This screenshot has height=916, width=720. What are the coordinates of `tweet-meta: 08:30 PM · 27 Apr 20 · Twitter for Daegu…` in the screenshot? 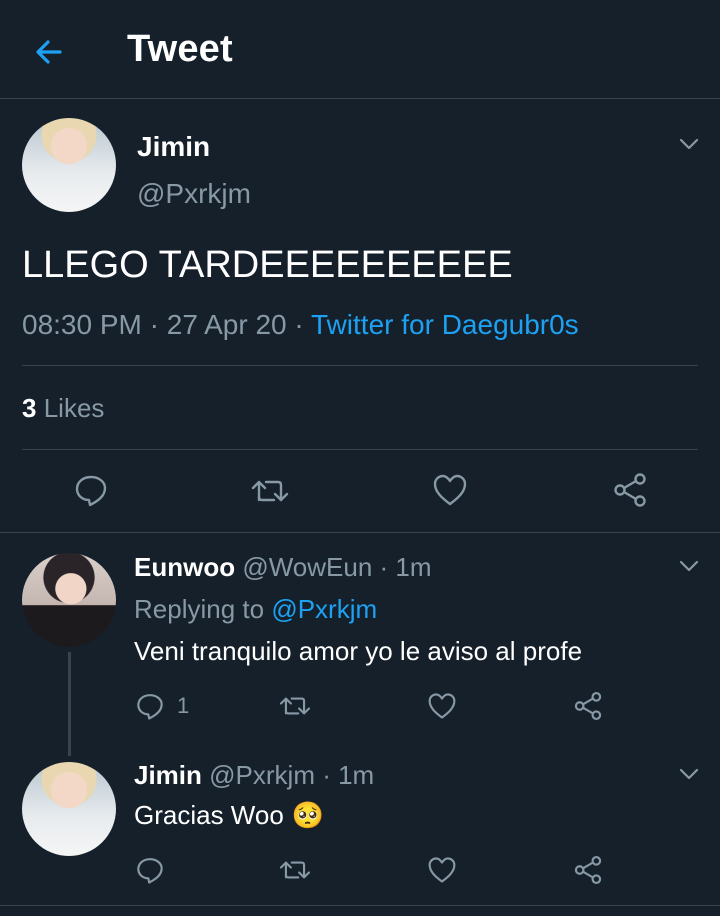 It's located at (300, 325).